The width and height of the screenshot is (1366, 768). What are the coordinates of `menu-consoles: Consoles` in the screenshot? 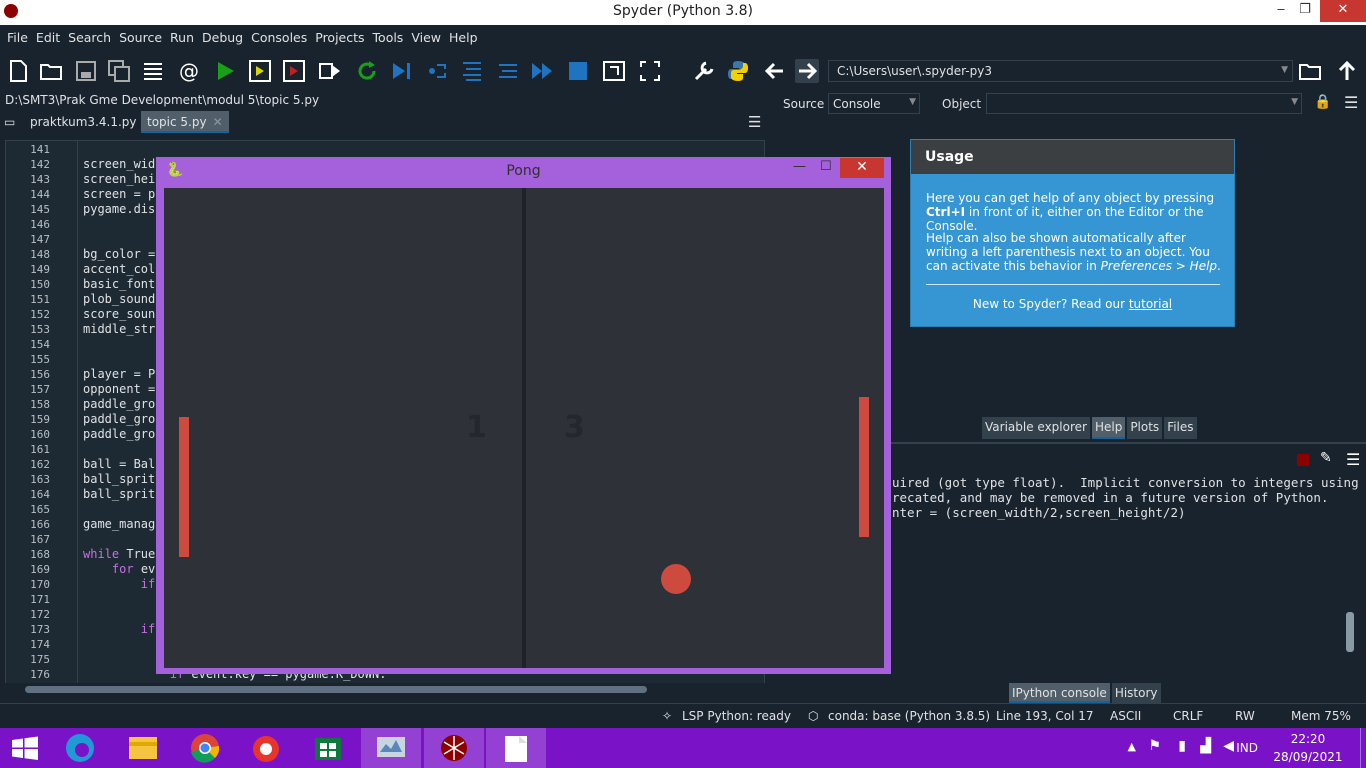 It's located at (279, 37).